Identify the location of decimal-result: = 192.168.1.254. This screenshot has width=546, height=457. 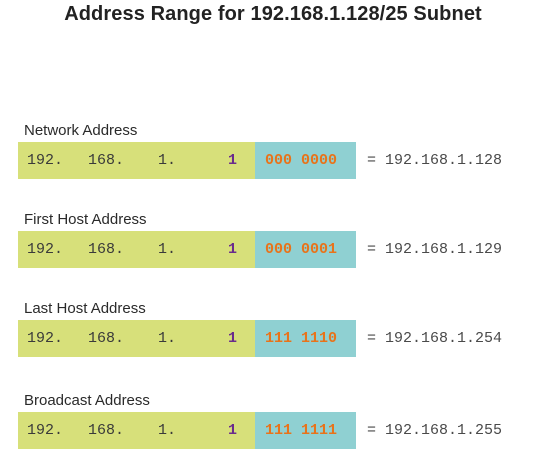
(435, 338).